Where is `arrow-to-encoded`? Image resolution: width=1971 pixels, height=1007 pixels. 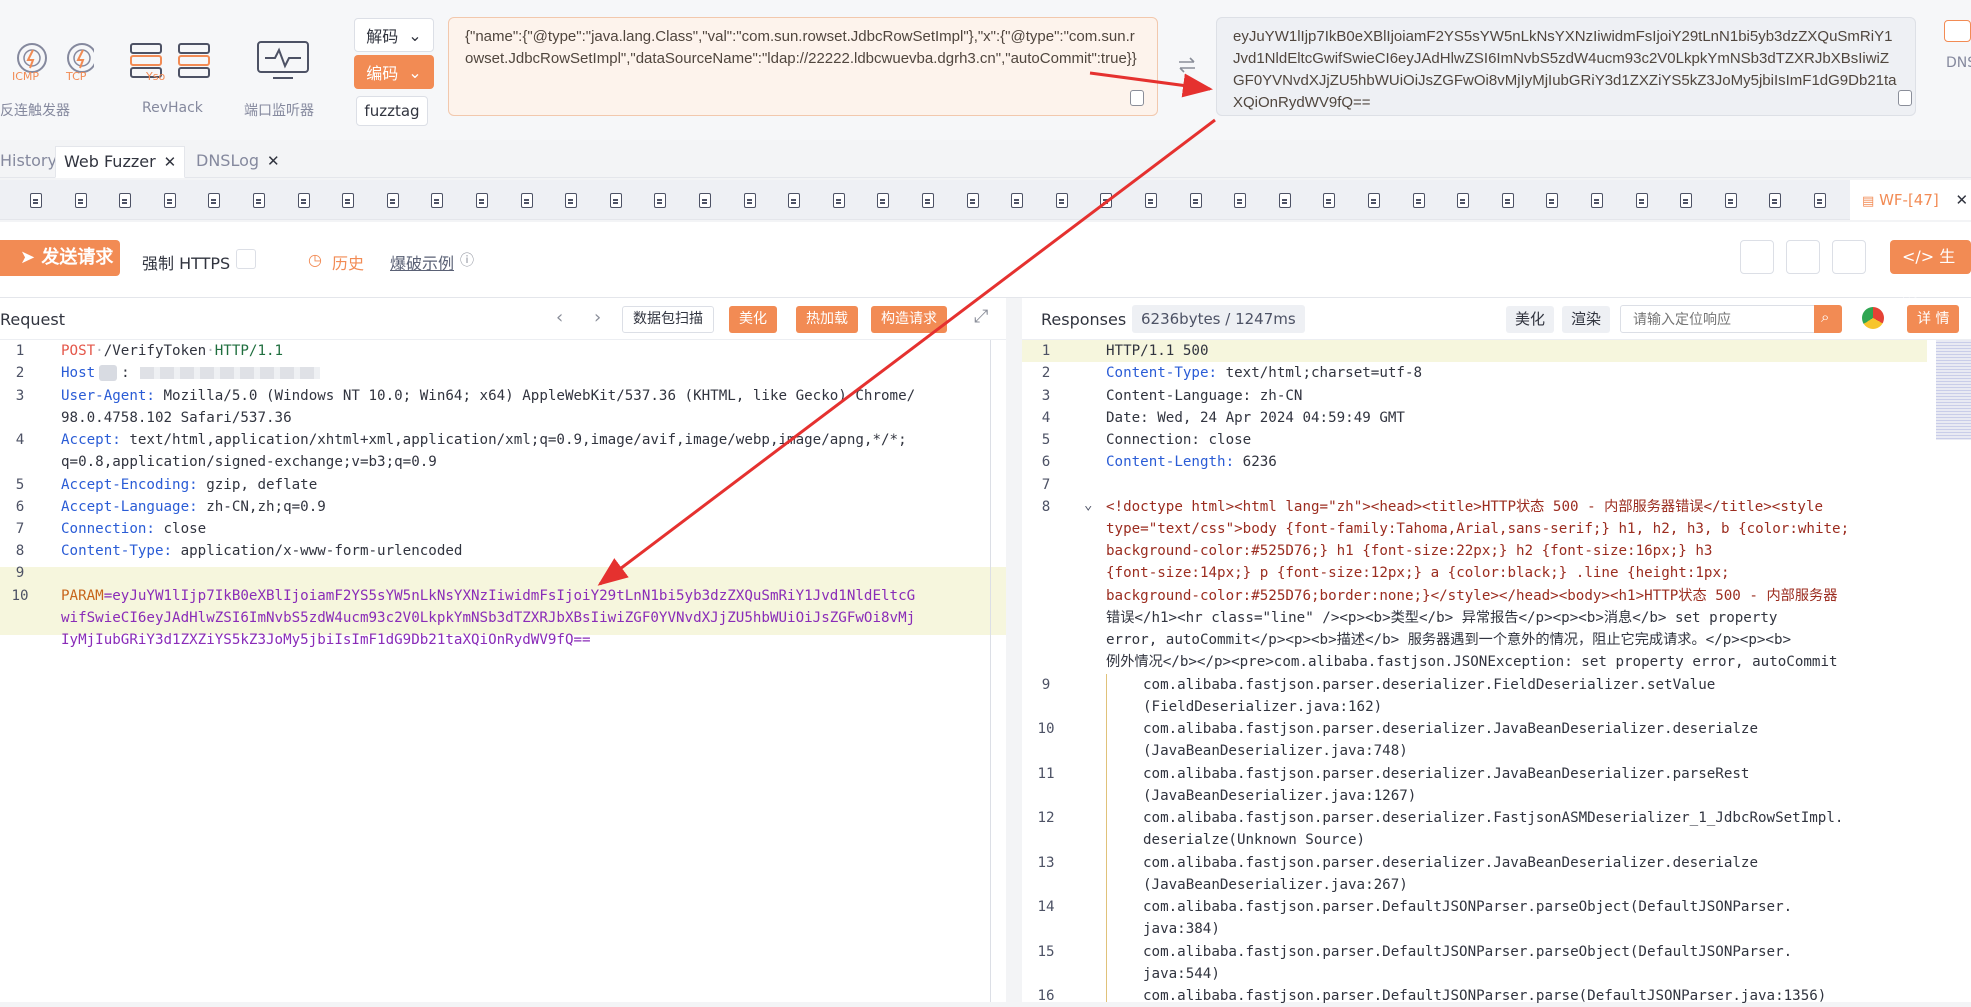
arrow-to-encoded is located at coordinates (1151, 84).